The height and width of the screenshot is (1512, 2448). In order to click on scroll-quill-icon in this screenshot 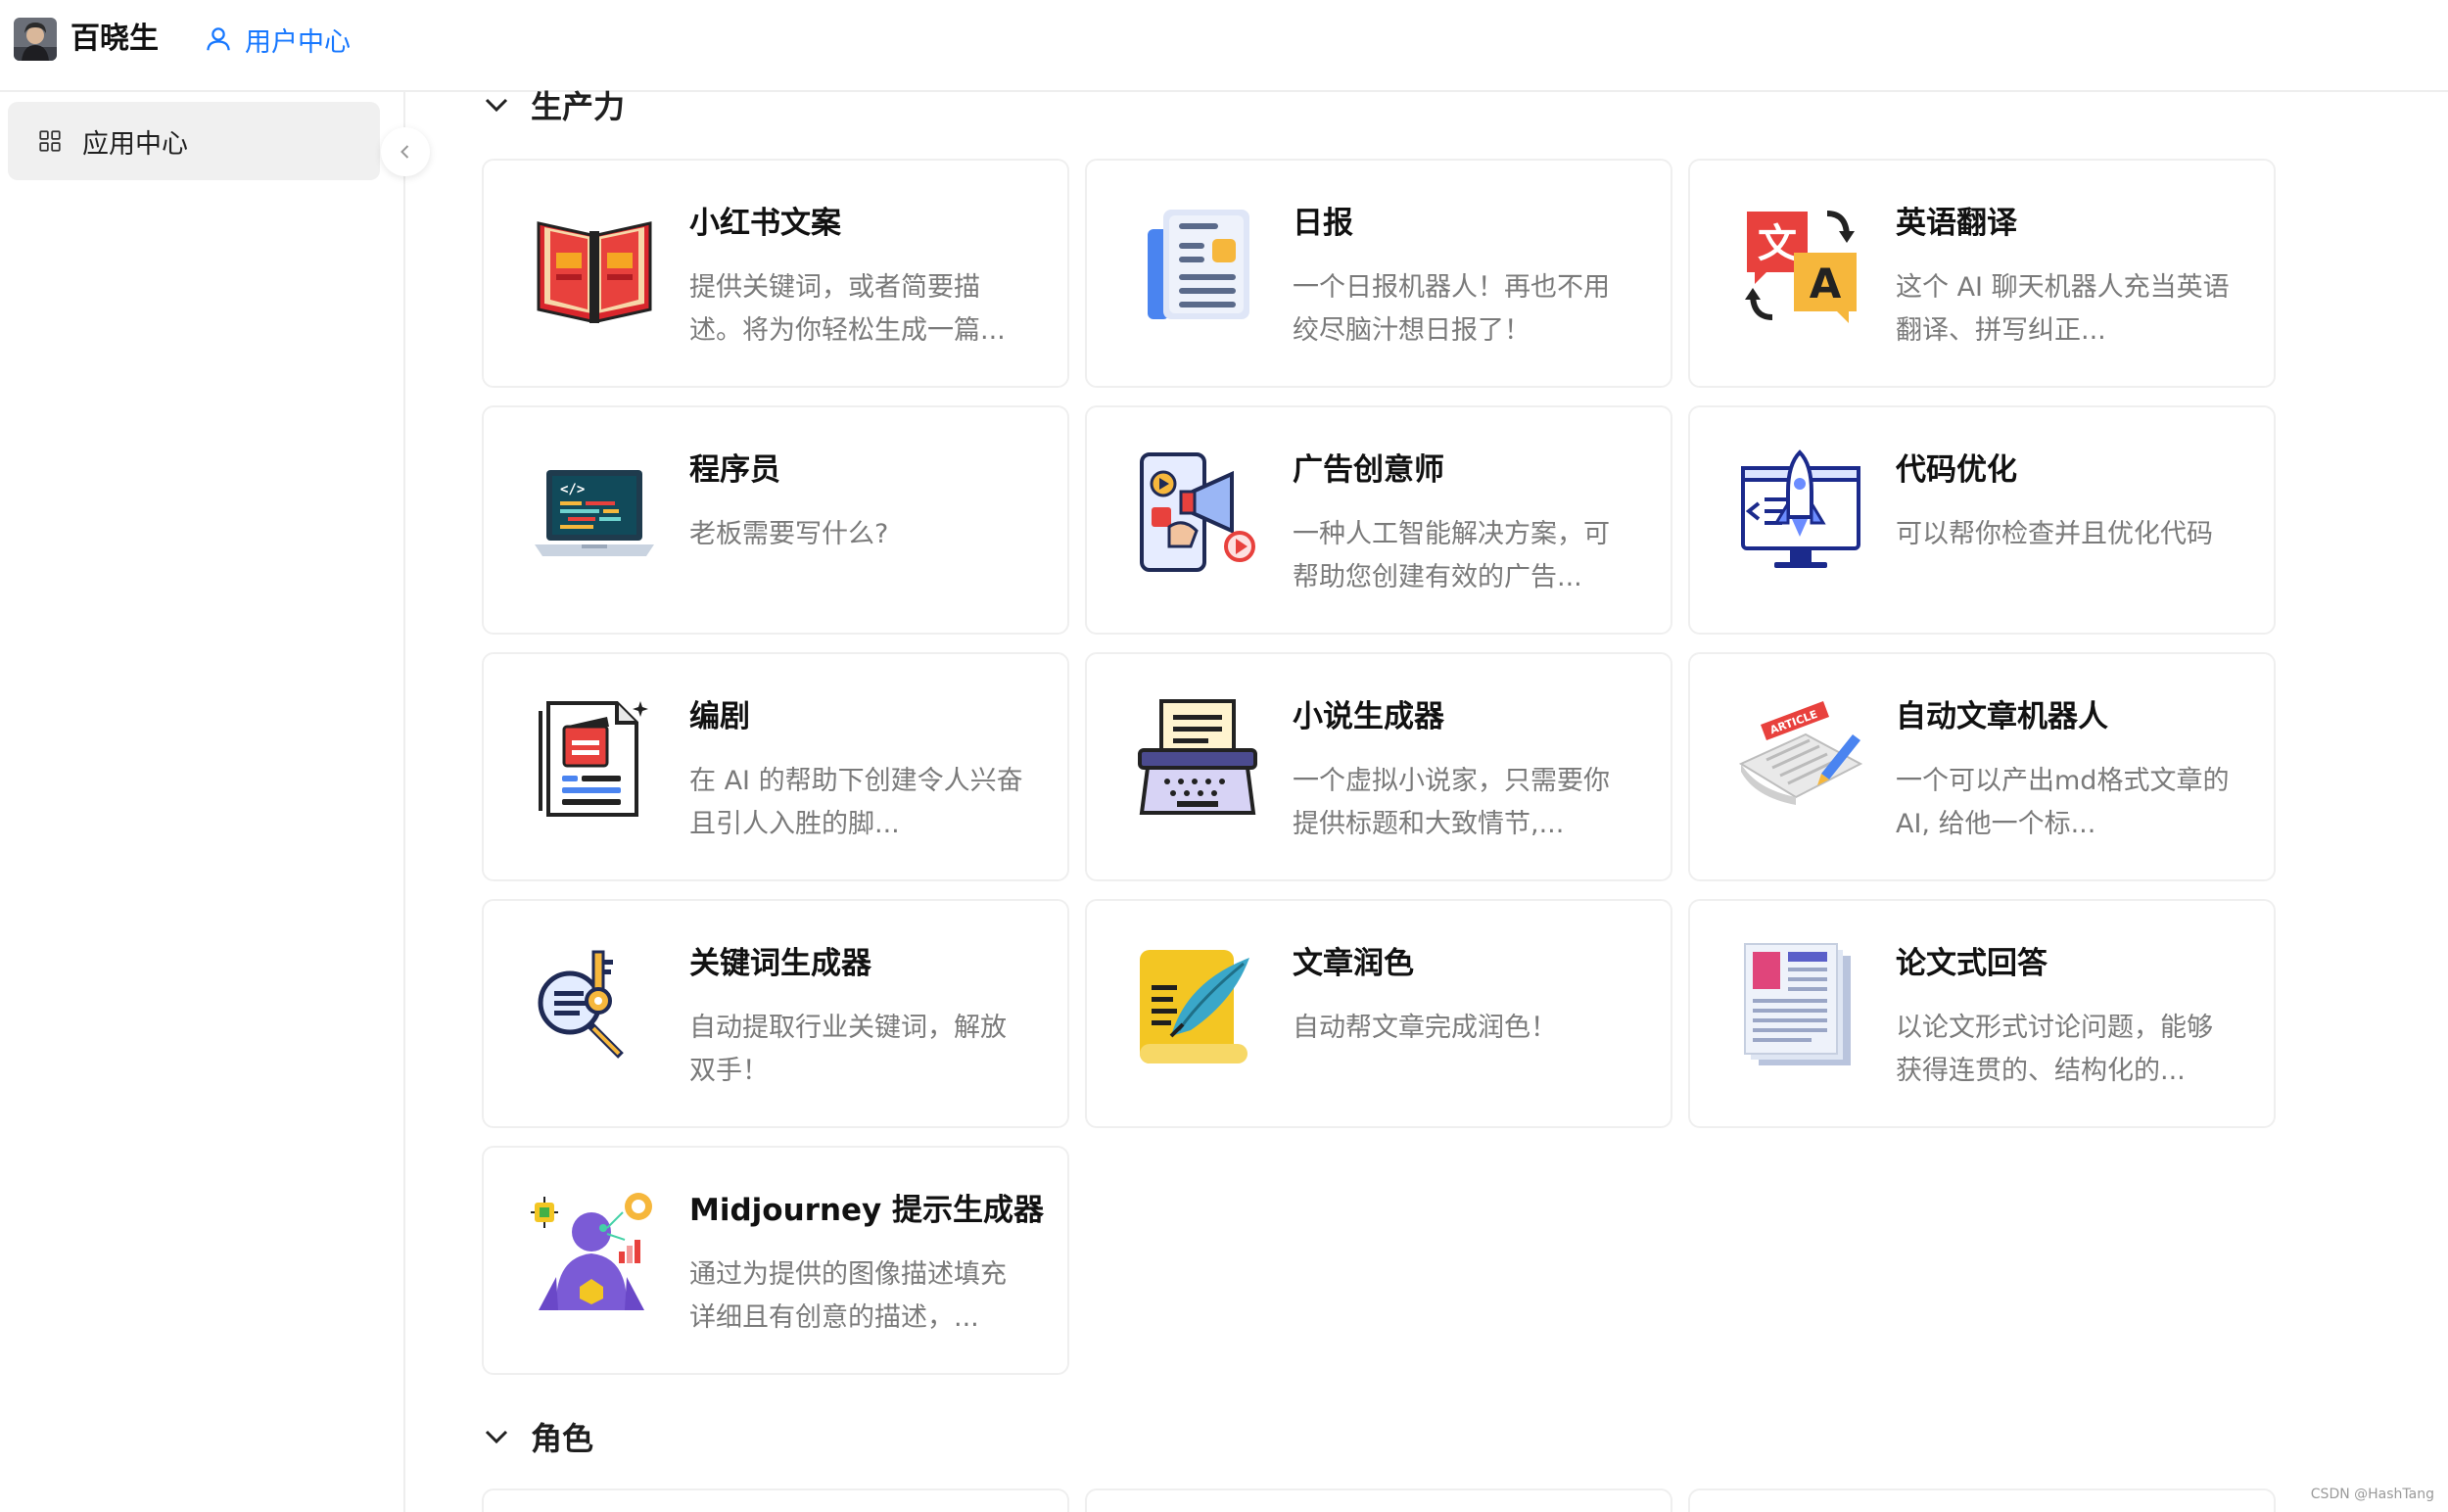, I will do `click(1197, 1005)`.